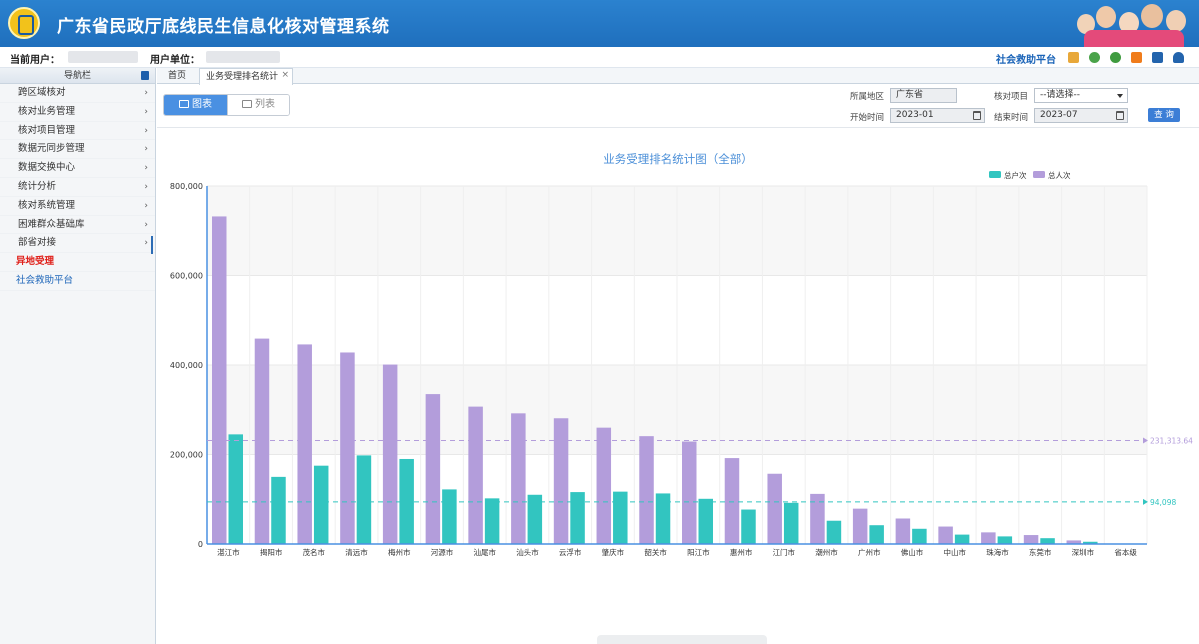 Image resolution: width=1199 pixels, height=644 pixels. What do you see at coordinates (77, 262) in the screenshot?
I see `sidebar-item-remote-acceptance: 异地受理` at bounding box center [77, 262].